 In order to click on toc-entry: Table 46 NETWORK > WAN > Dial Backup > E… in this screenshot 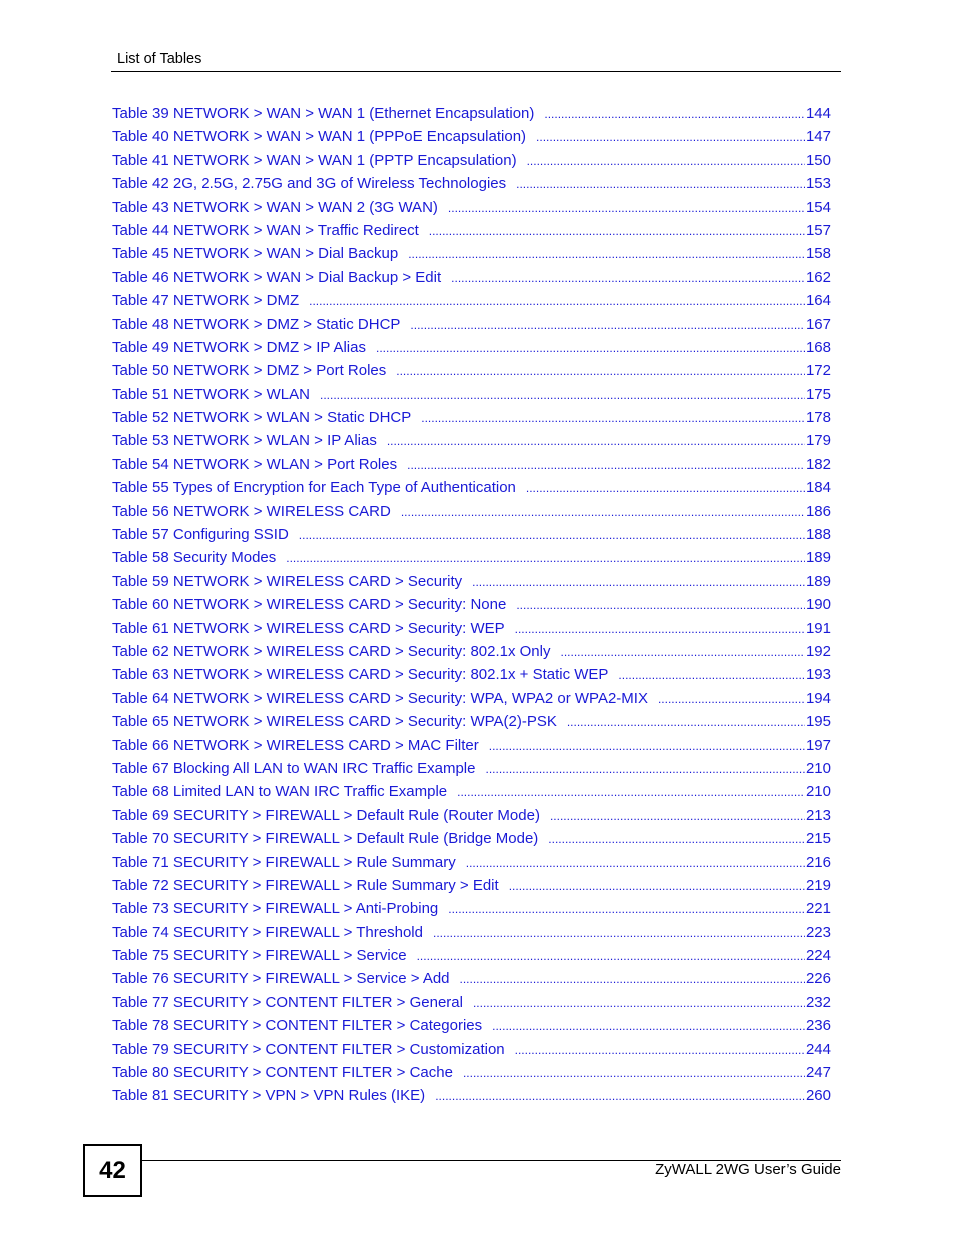, I will do `click(471, 280)`.